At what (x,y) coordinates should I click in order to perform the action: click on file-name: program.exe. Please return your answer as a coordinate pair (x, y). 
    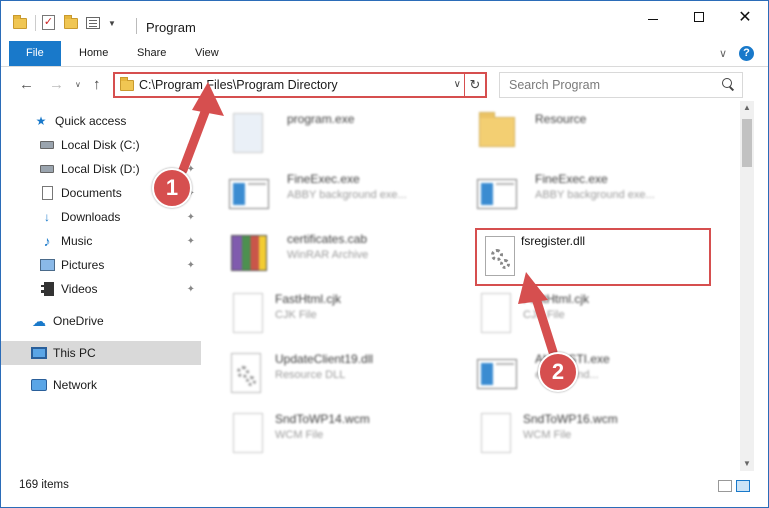
    Looking at the image, I should click on (321, 119).